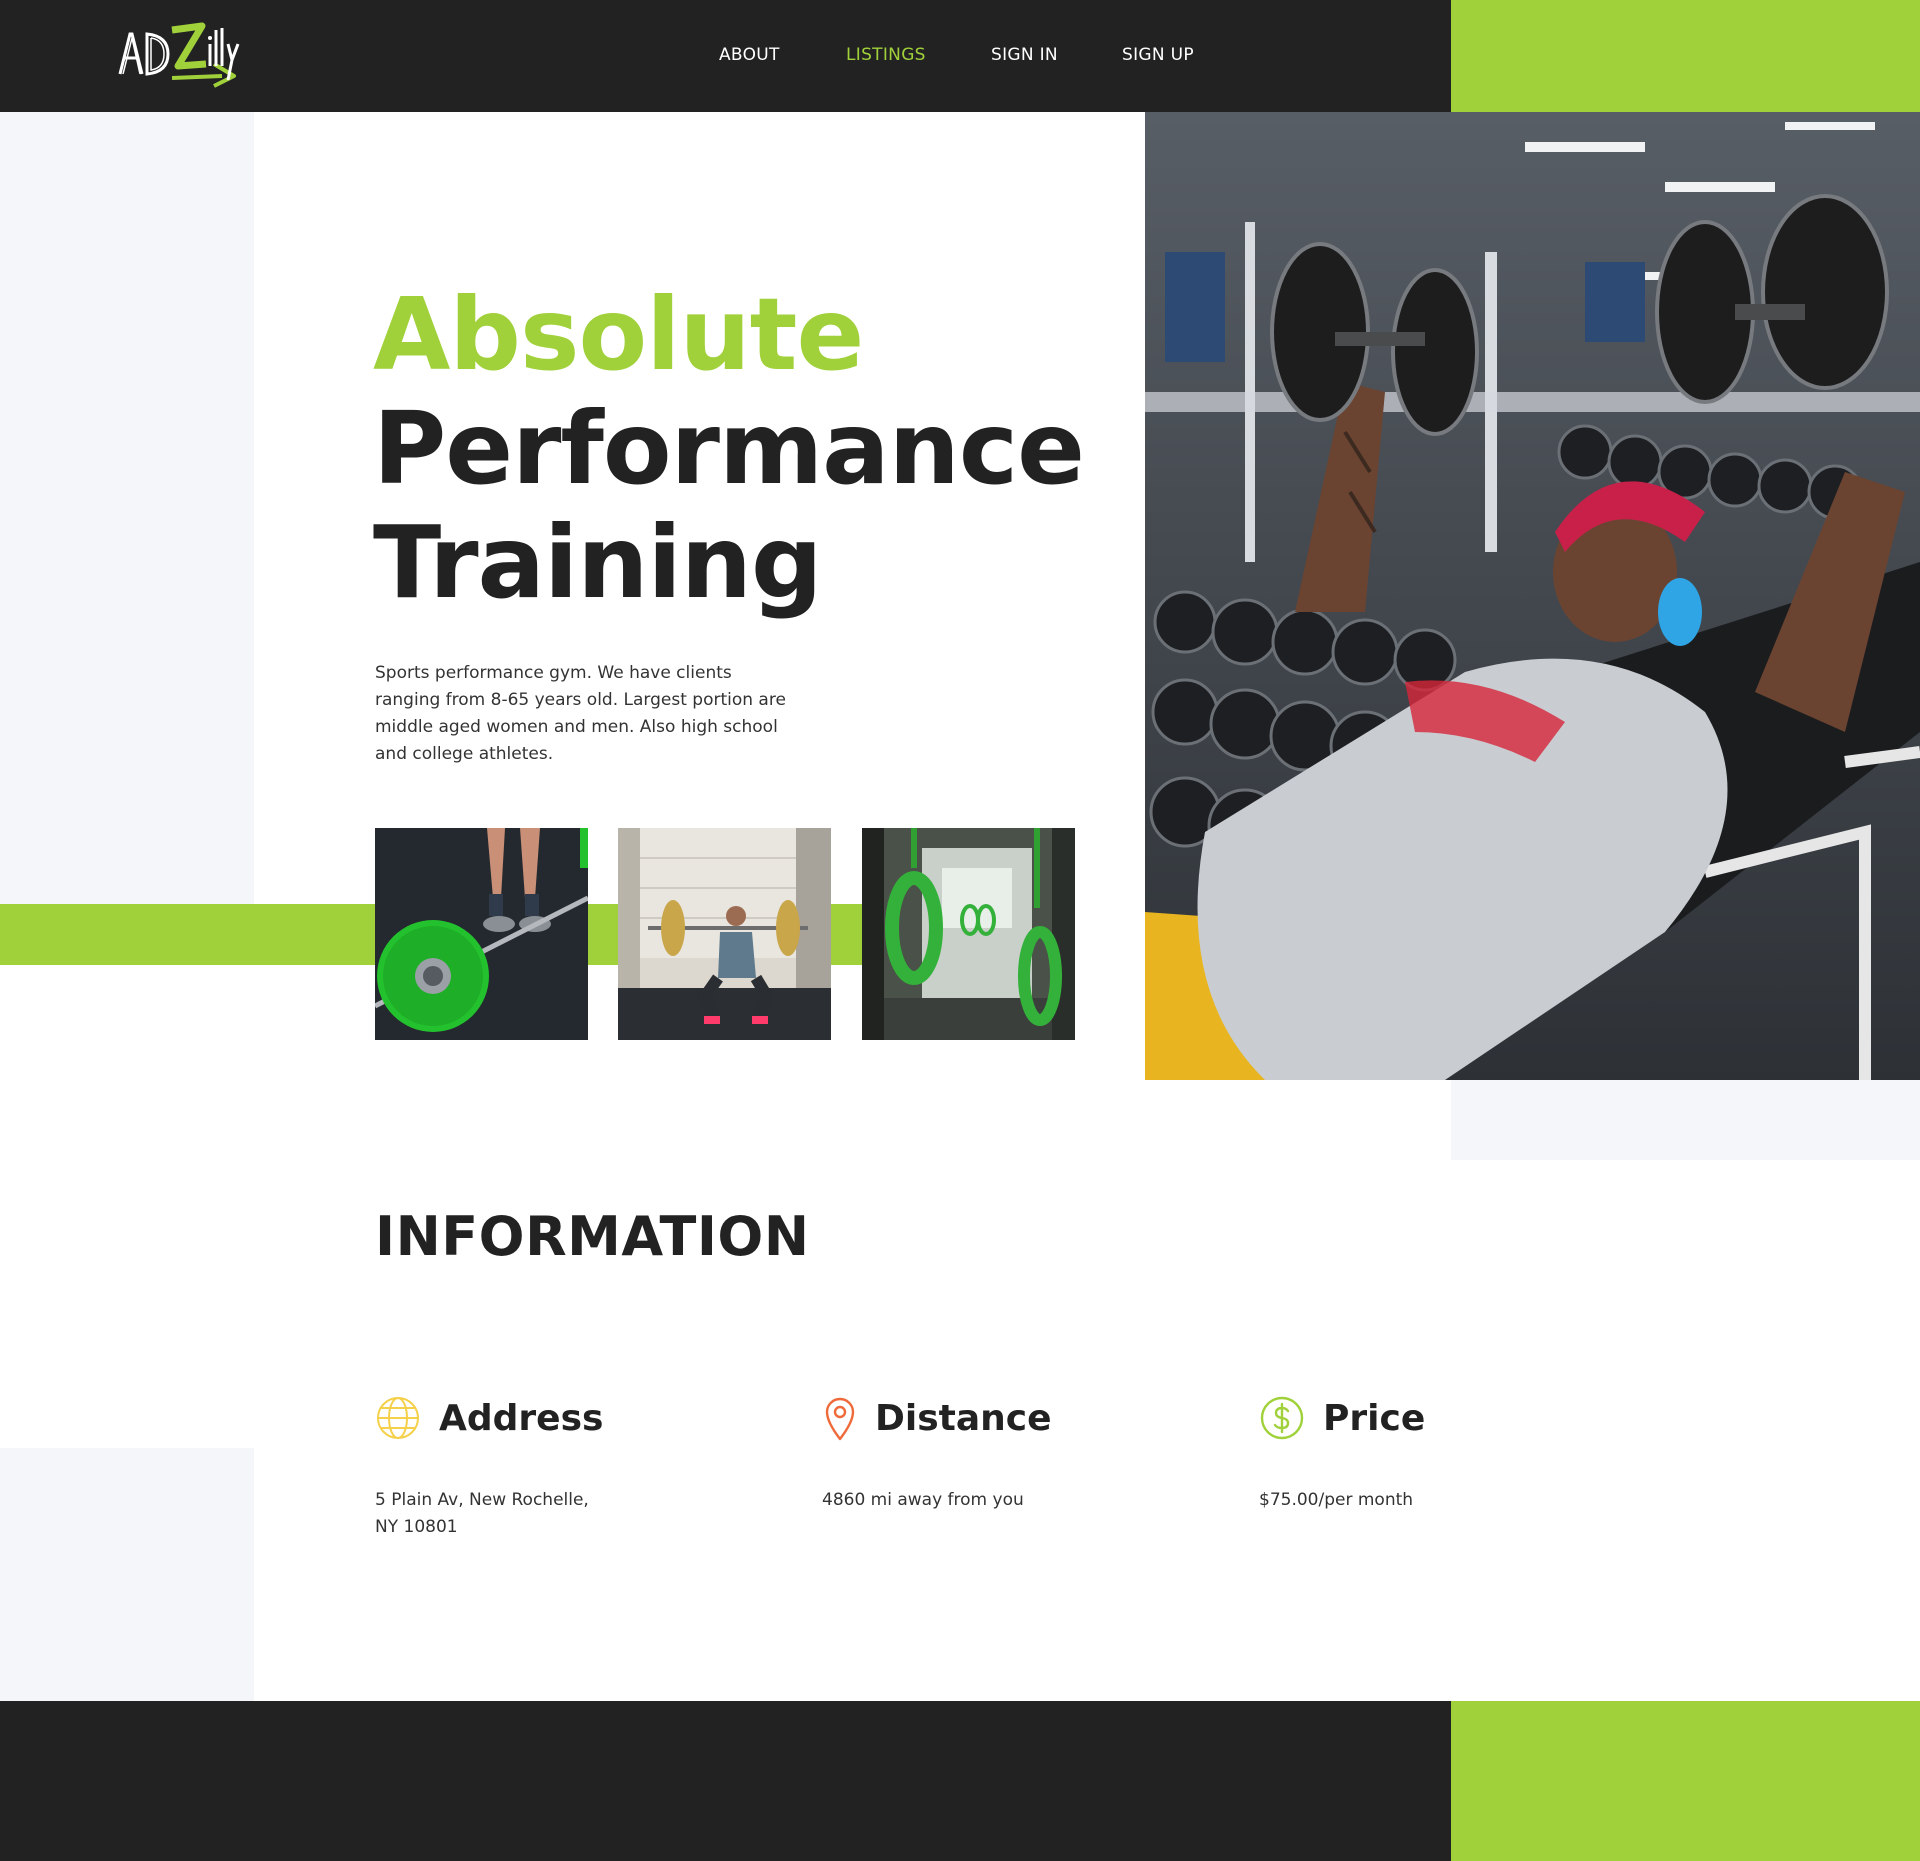  I want to click on gallery-thumbnail-squat, so click(724, 934).